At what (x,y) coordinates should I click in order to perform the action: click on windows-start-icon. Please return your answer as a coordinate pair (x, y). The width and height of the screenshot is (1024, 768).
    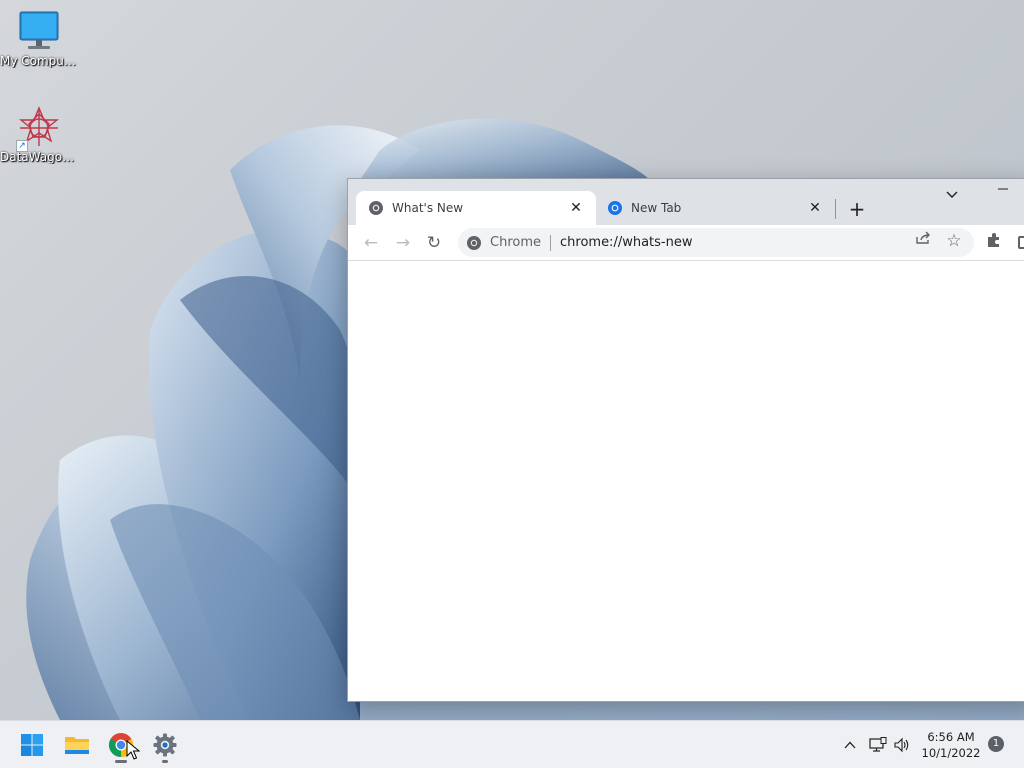
    Looking at the image, I should click on (32, 745).